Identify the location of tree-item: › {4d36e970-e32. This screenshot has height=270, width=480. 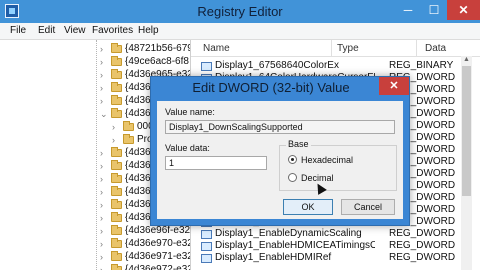
(95, 244).